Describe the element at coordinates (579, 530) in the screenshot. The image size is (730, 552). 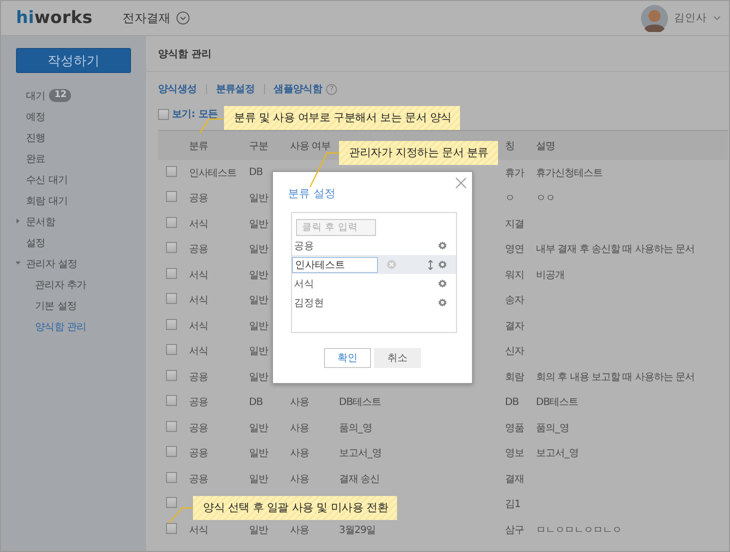
I see `table-cell: ㅁㄴㅇㅁㄴㅇㅁㄴㅇ` at that location.